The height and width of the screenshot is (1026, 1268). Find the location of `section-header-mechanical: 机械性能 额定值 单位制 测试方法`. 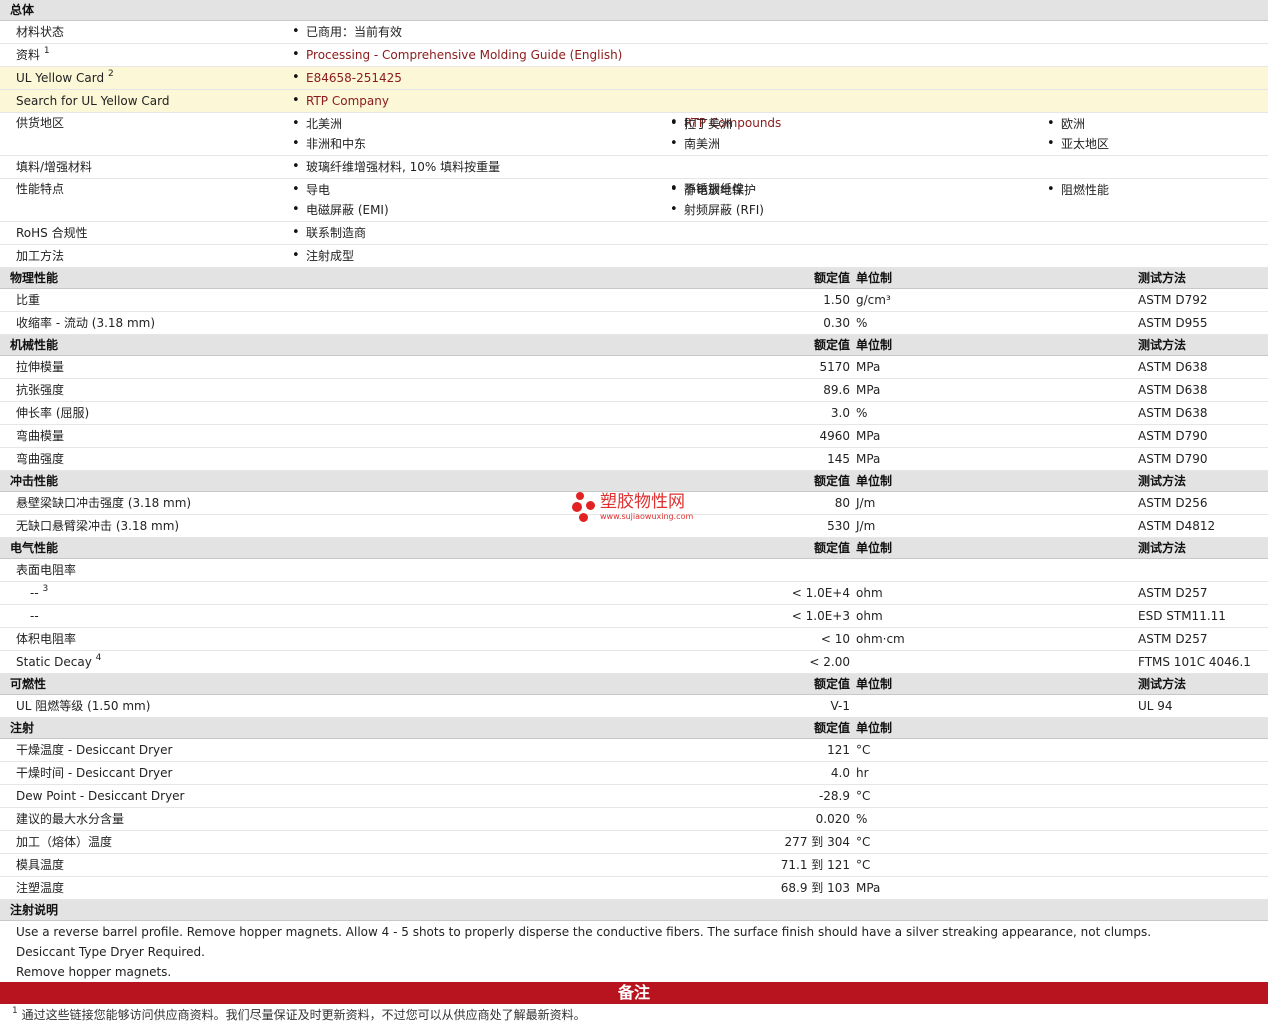

section-header-mechanical: 机械性能 额定值 单位制 测试方法 is located at coordinates (634, 345).